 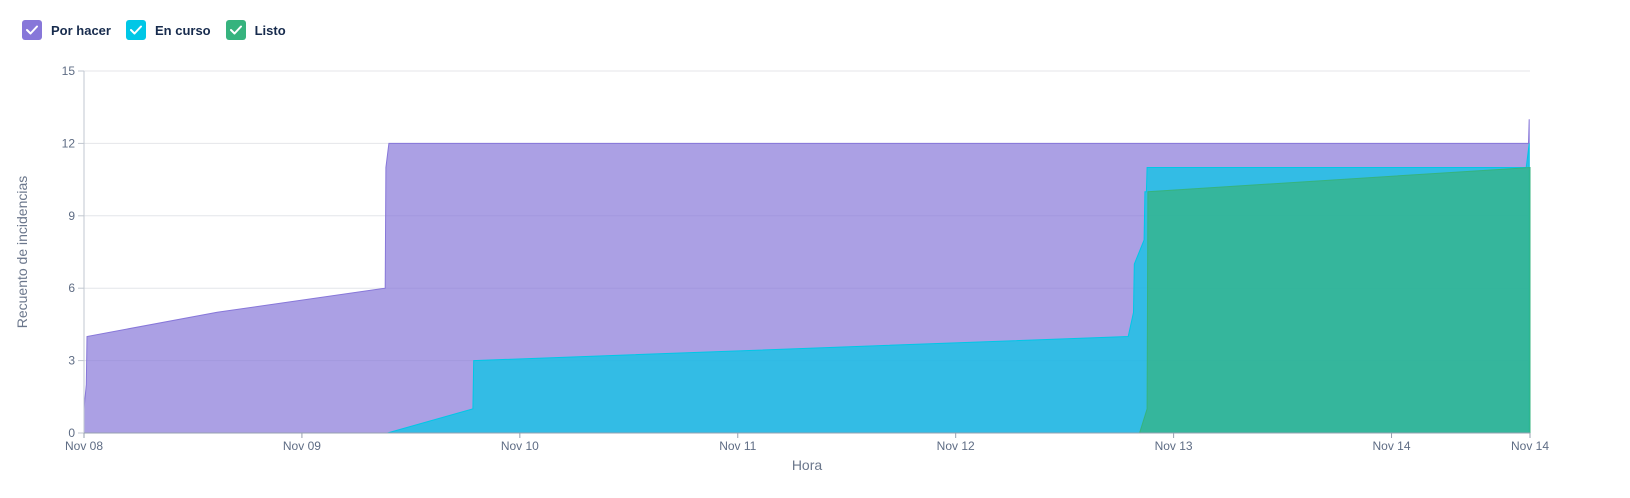 What do you see at coordinates (69, 71) in the screenshot?
I see `y-tick-label: 15` at bounding box center [69, 71].